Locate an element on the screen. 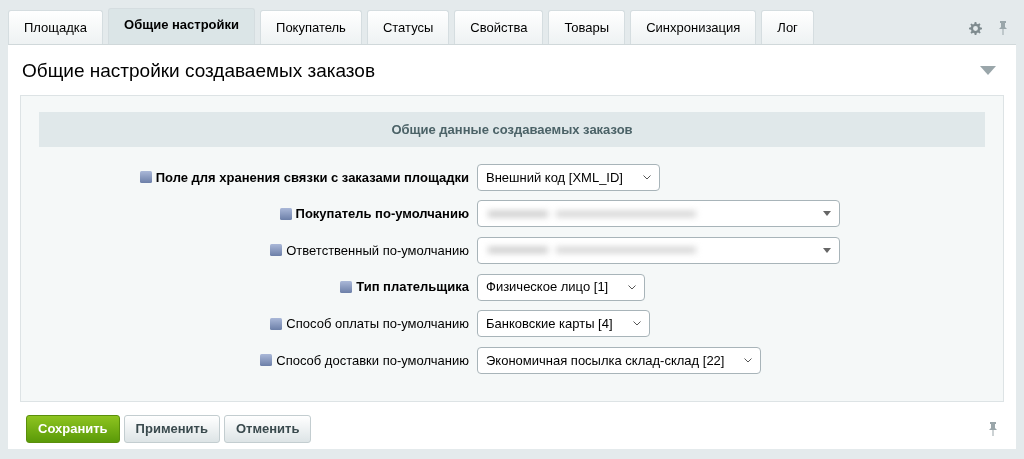 This screenshot has height=459, width=1024. tab: Общие настройки is located at coordinates (182, 26).